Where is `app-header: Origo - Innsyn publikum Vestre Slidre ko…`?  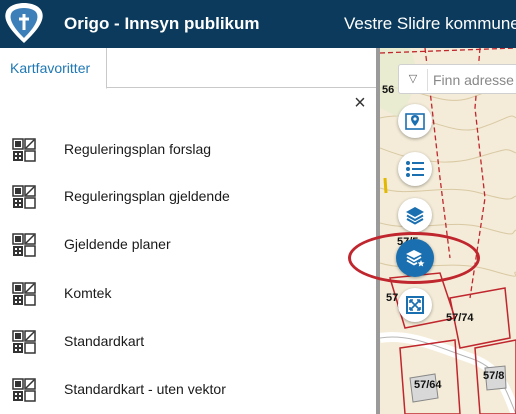
app-header: Origo - Innsyn publikum Vestre Slidre ko… is located at coordinates (258, 24).